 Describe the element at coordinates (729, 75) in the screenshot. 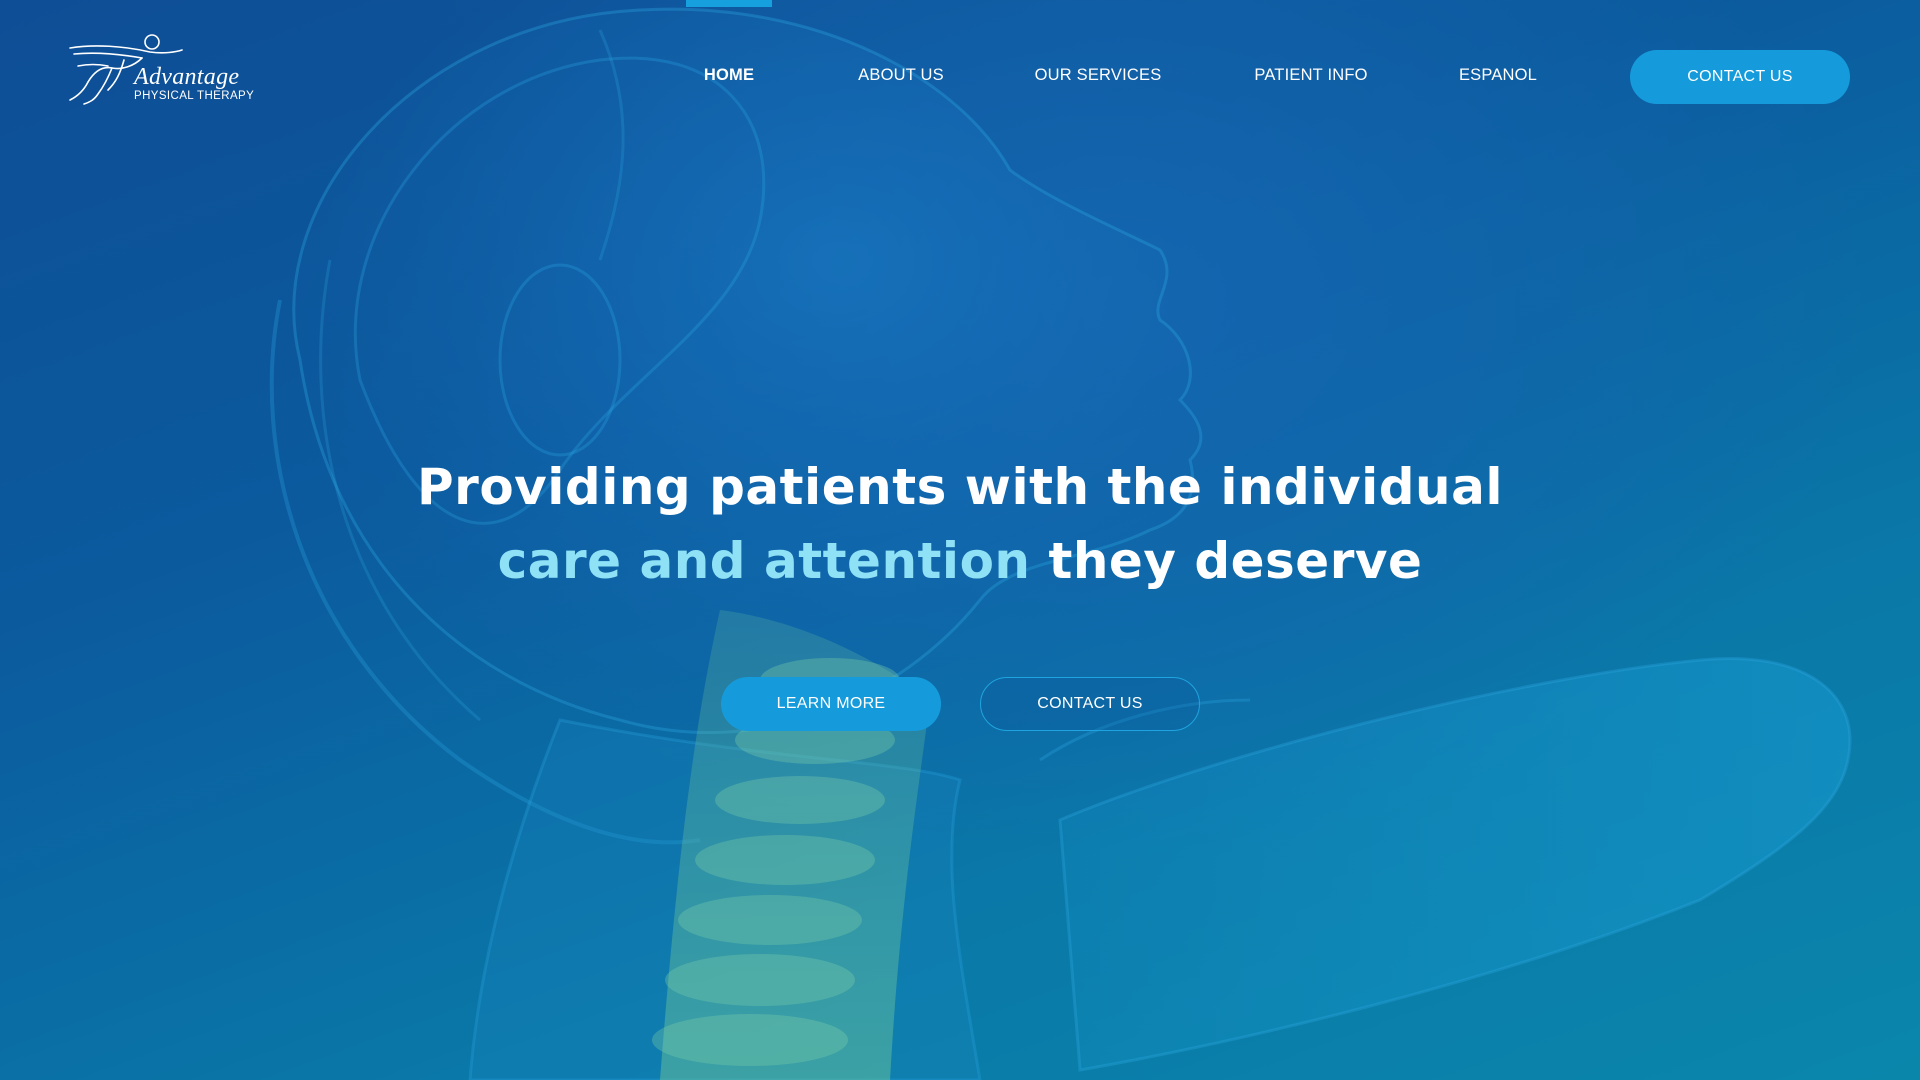

I see `nav-item-home: HOME` at that location.